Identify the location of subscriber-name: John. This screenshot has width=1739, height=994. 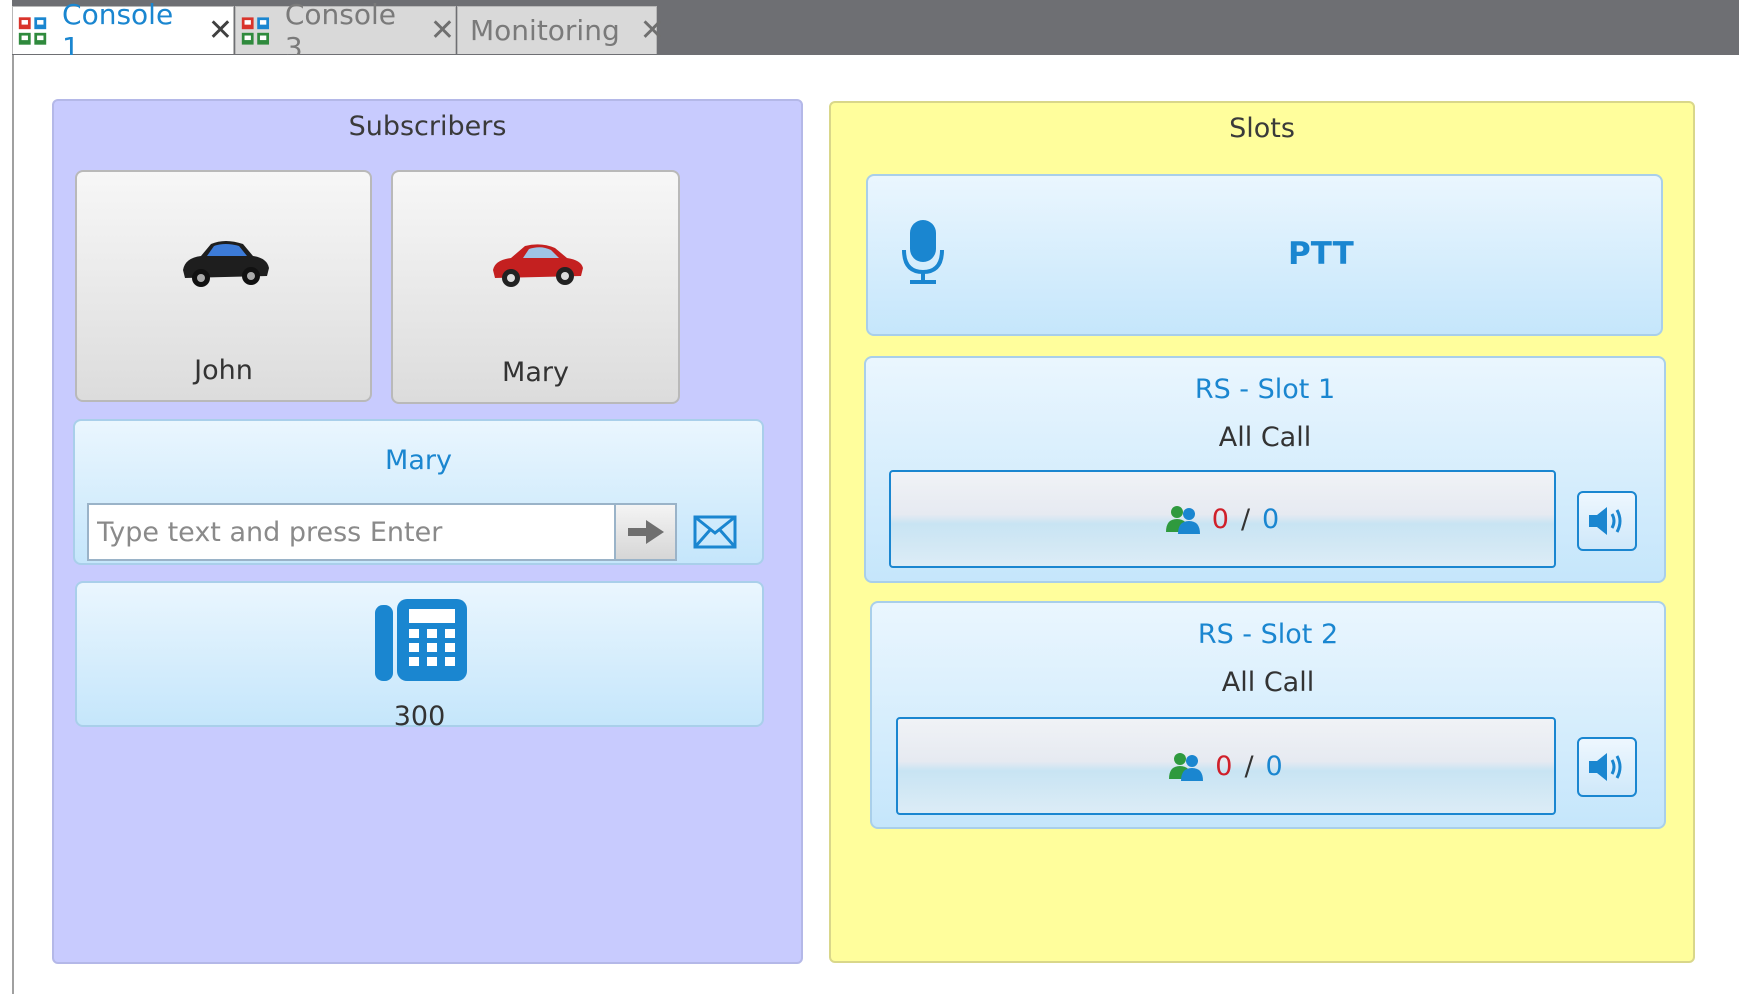
(223, 370).